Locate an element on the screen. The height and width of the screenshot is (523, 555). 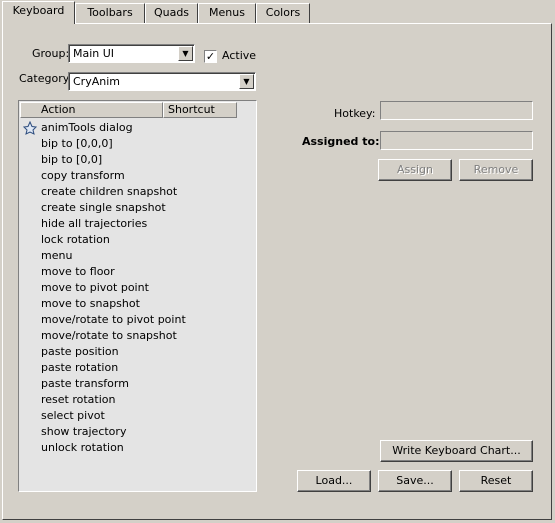
tab-keyboard: Keyboard is located at coordinates (38, 12).